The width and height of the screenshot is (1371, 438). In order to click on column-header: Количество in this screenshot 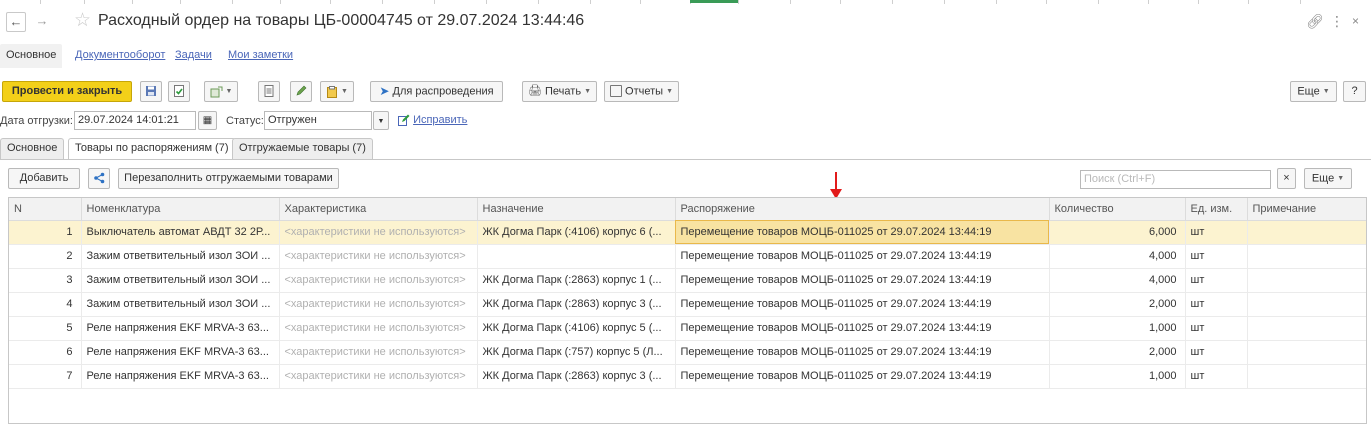, I will do `click(1117, 209)`.